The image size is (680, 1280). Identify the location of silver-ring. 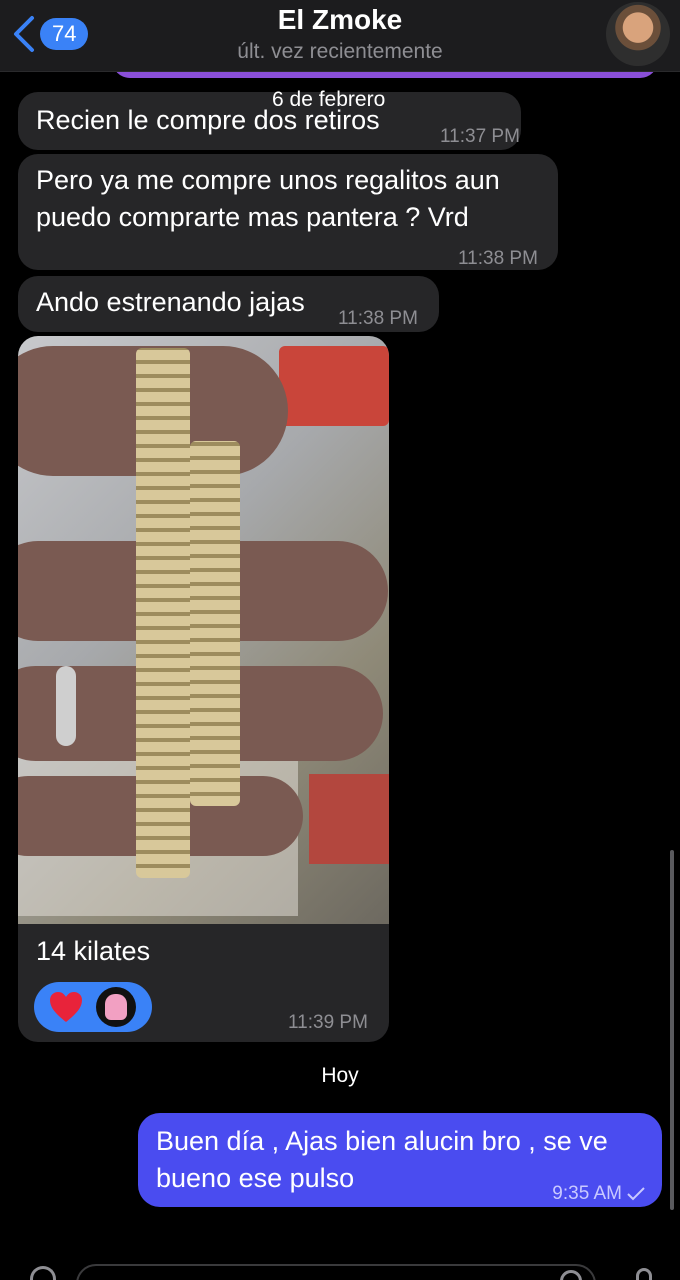
(66, 706).